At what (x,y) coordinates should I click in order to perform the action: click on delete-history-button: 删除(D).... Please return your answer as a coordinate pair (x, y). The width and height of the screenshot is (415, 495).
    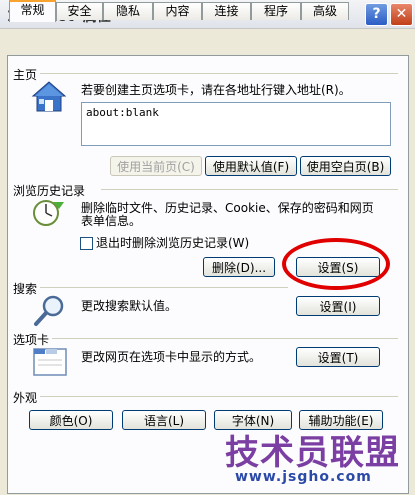
    Looking at the image, I should click on (239, 267).